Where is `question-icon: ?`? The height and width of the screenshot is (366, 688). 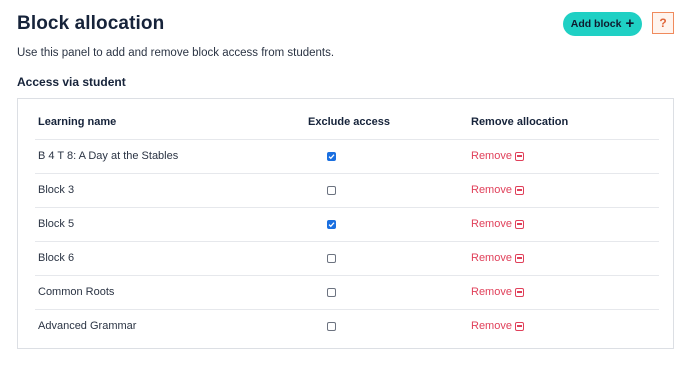
question-icon: ? is located at coordinates (663, 23).